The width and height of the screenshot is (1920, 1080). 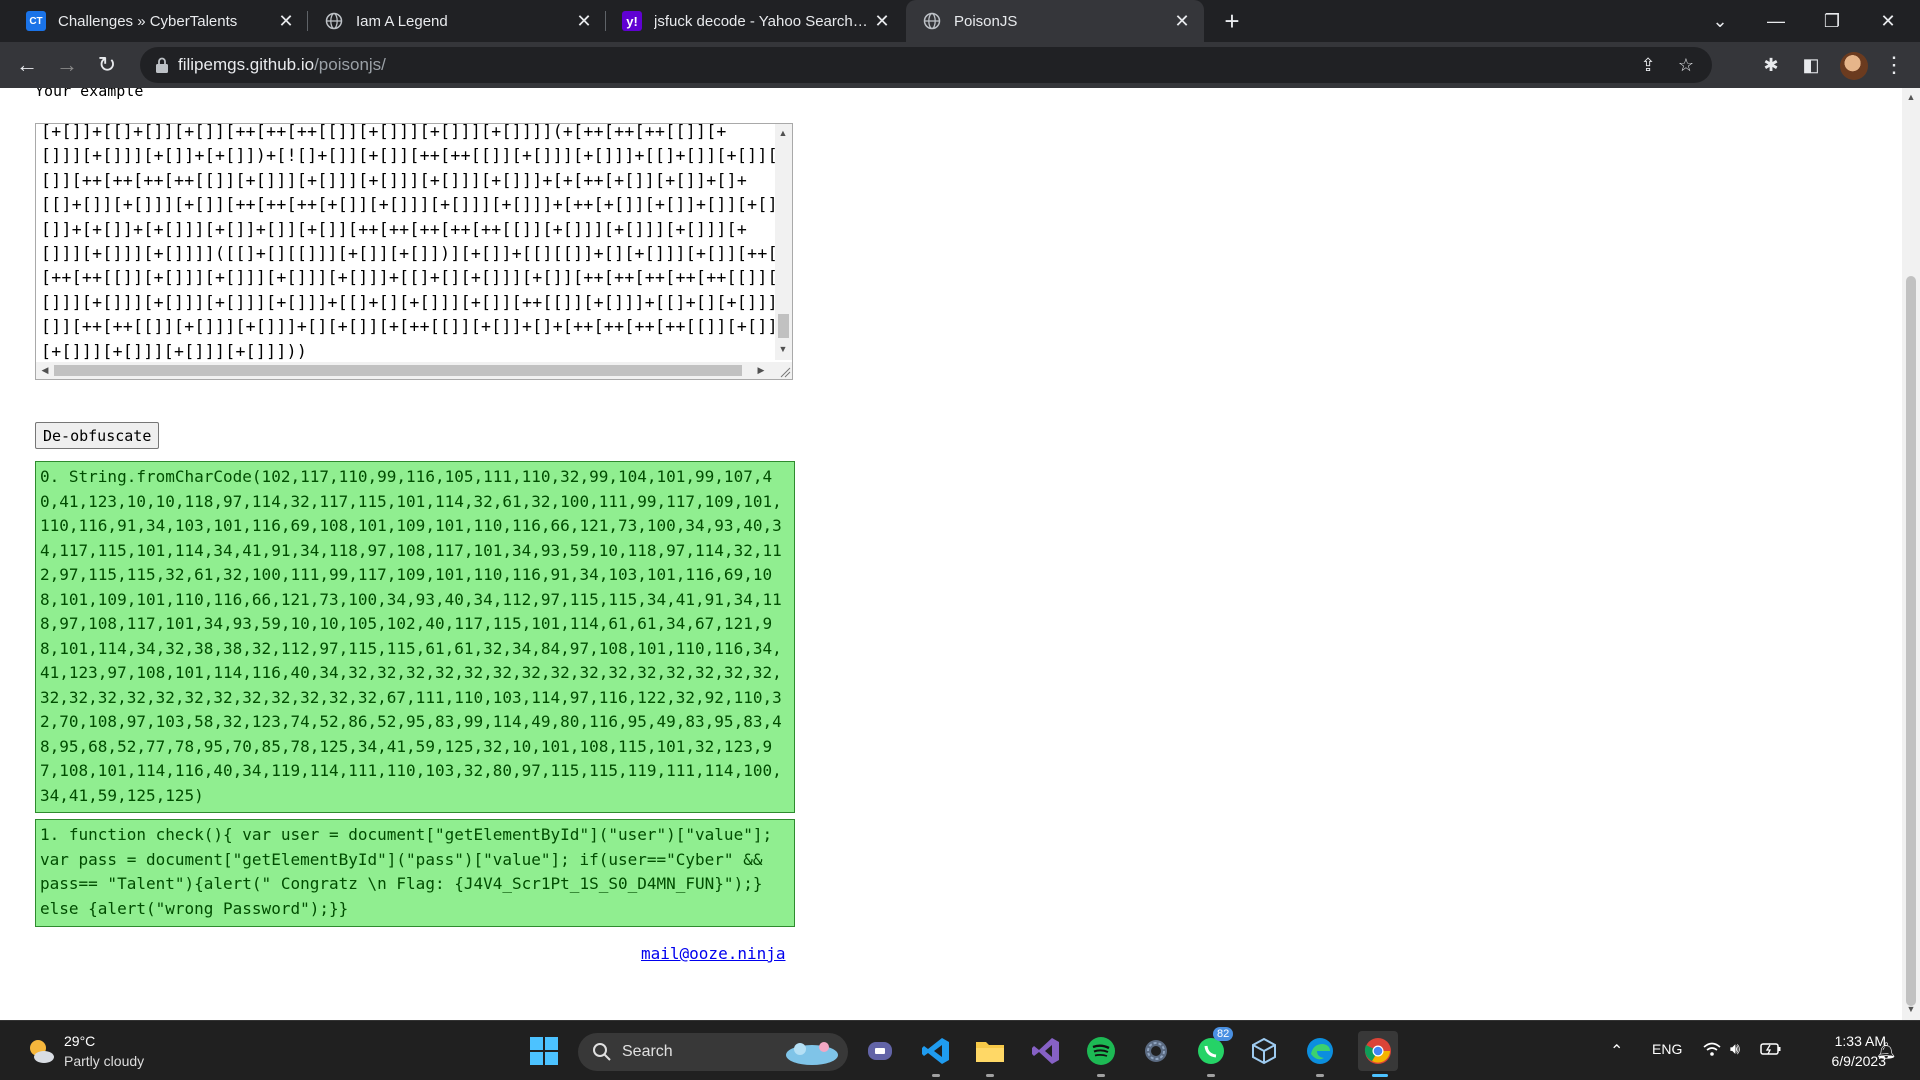 I want to click on taskbar-search: Search, so click(x=713, y=1052).